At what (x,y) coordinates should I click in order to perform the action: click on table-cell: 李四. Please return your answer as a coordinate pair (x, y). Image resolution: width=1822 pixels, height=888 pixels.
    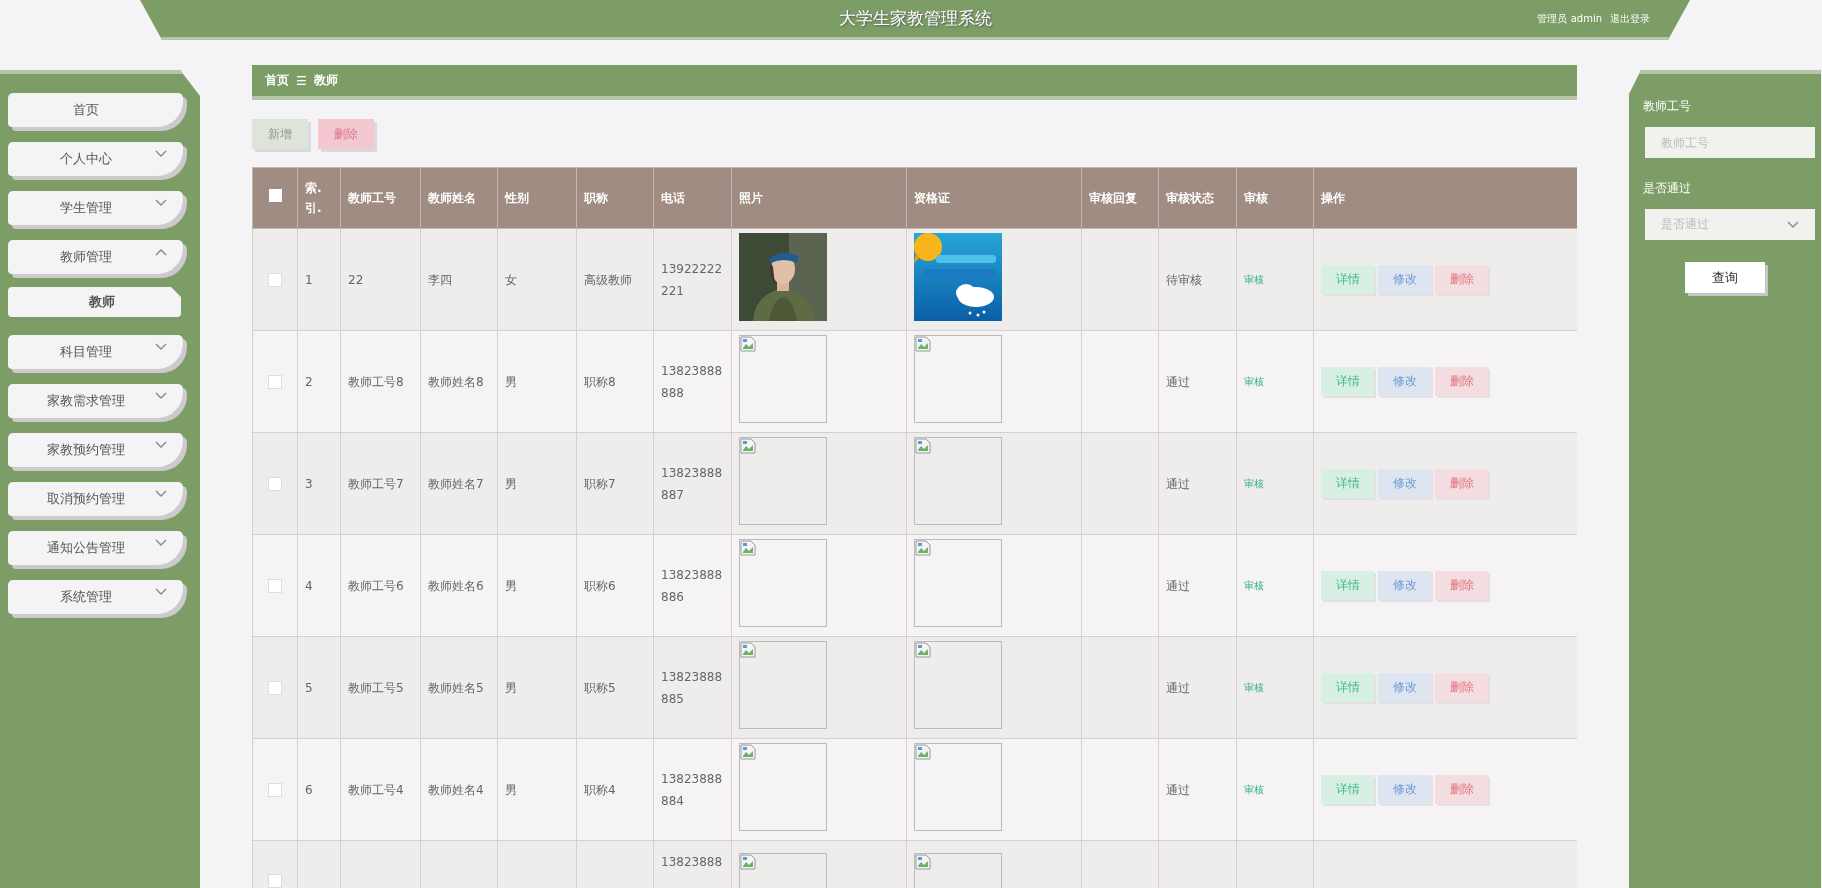
    Looking at the image, I should click on (440, 279).